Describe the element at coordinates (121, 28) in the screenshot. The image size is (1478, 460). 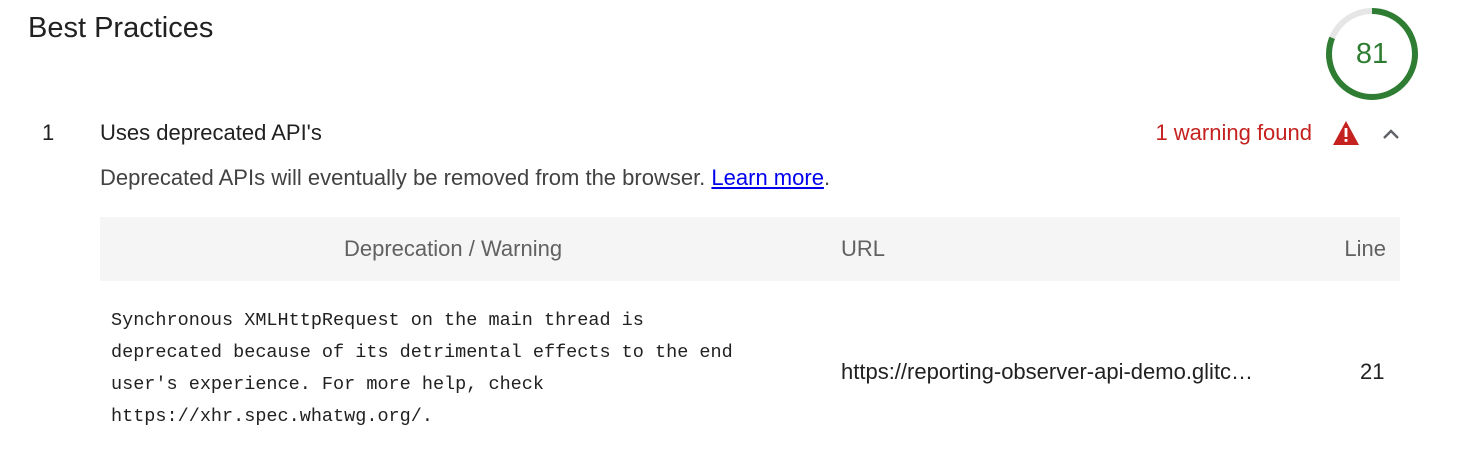
I see `category-title: Best Practices` at that location.